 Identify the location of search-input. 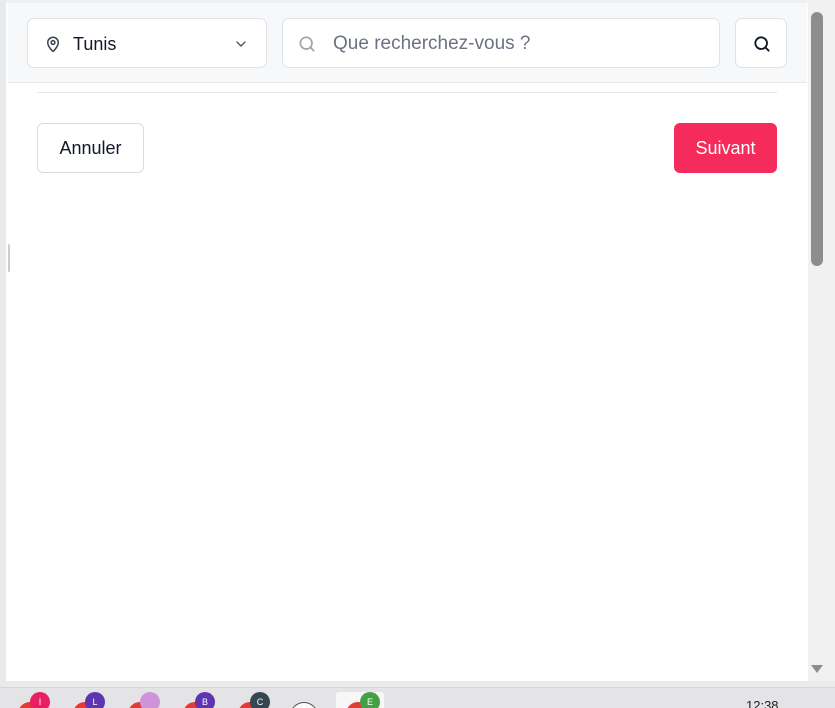
(518, 44).